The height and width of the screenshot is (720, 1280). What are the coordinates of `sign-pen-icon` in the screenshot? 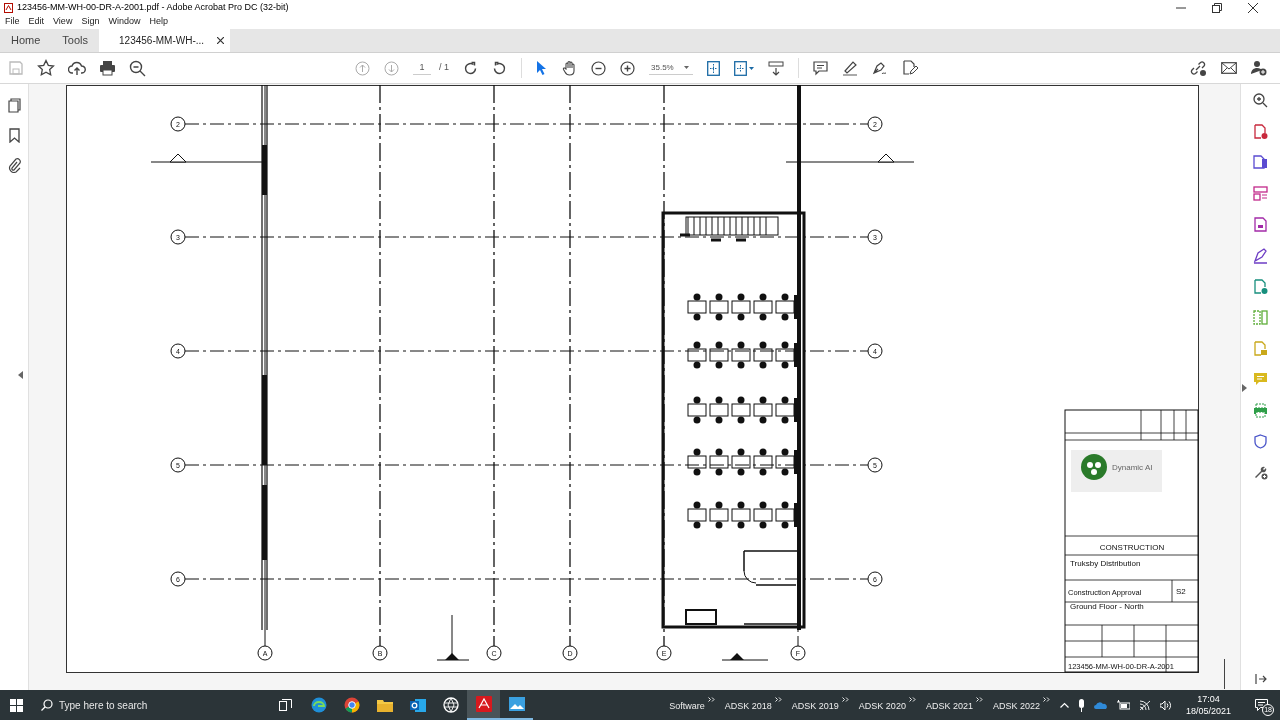 It's located at (880, 68).